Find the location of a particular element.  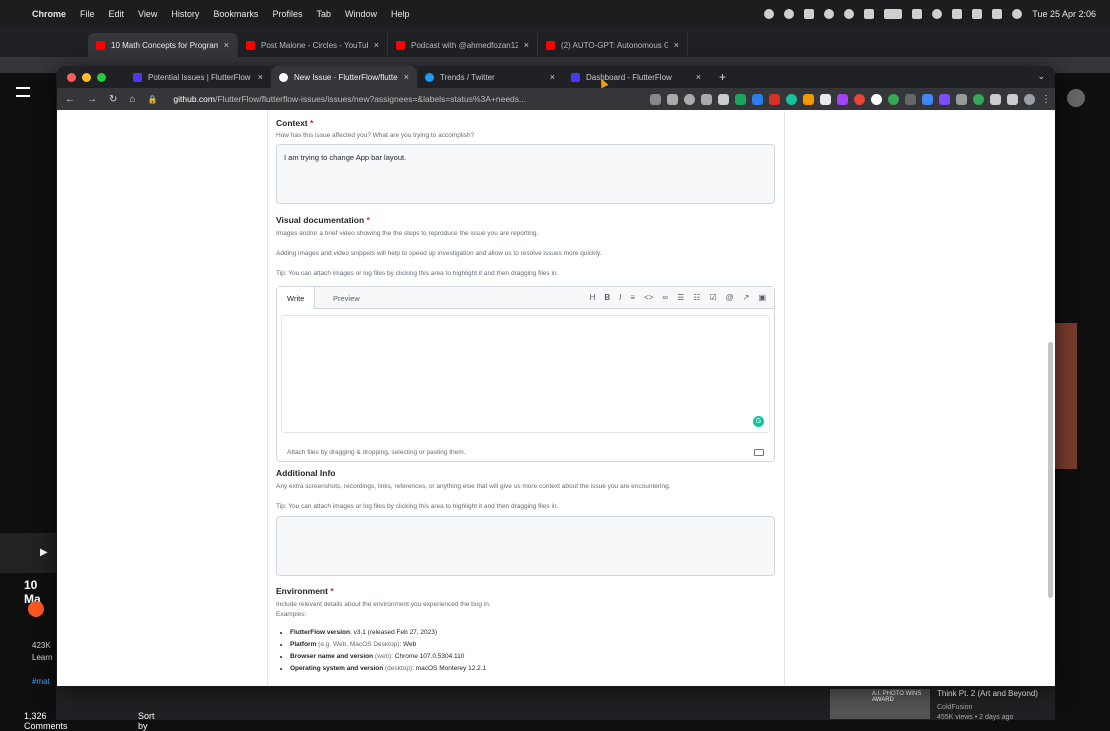

visual-documentation-textarea is located at coordinates (525, 374).